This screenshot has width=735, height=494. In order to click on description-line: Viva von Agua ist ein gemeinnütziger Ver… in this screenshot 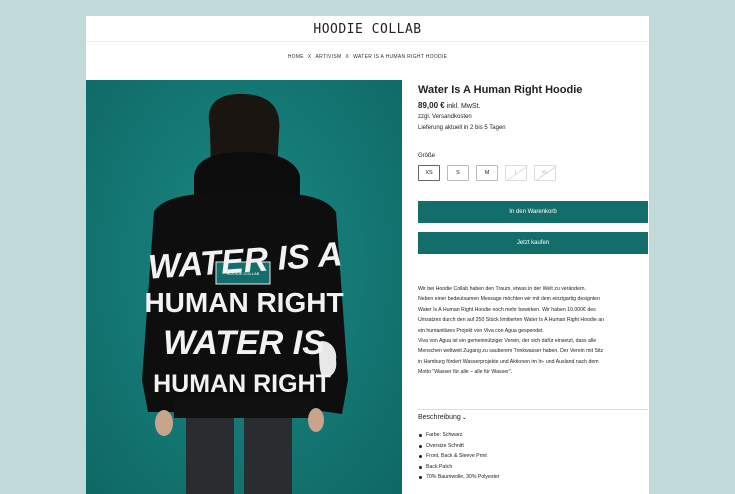, I will do `click(507, 341)`.